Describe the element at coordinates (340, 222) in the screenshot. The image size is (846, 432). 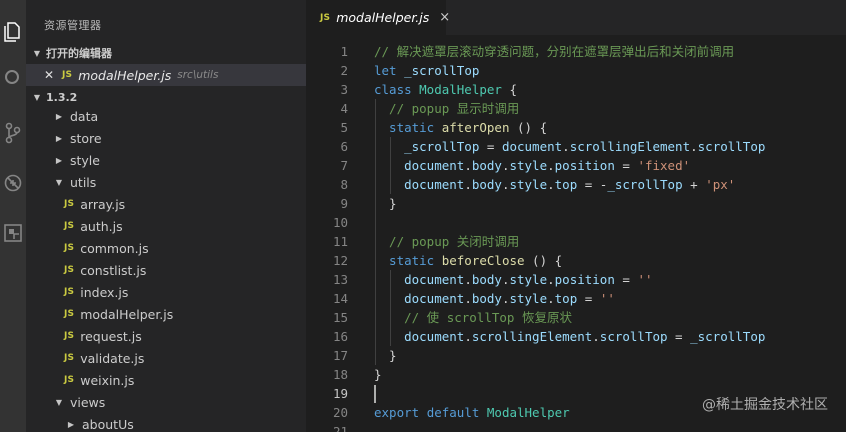
I see `line-number: 10` at that location.